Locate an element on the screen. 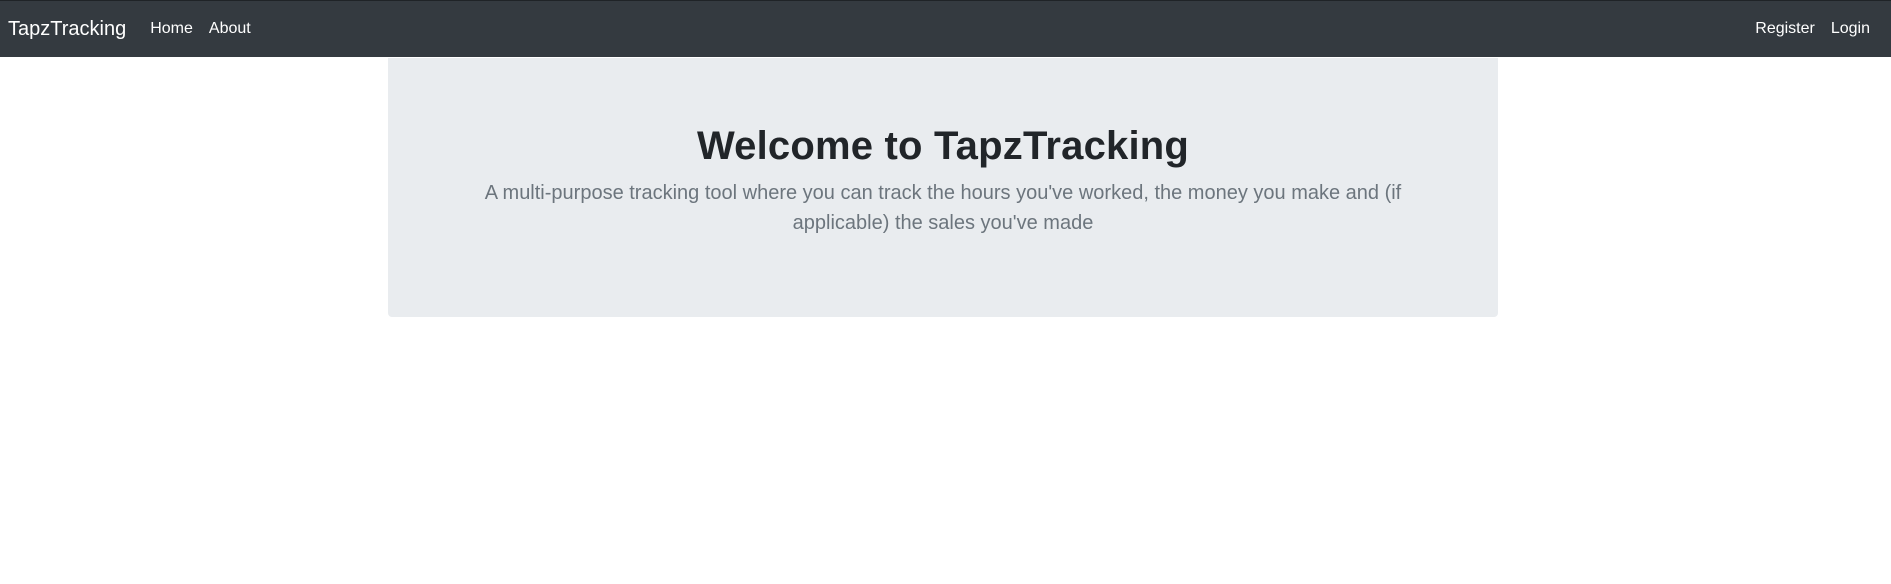 The height and width of the screenshot is (584, 1891). hero-title: Welcome to TapzTracking is located at coordinates (943, 146).